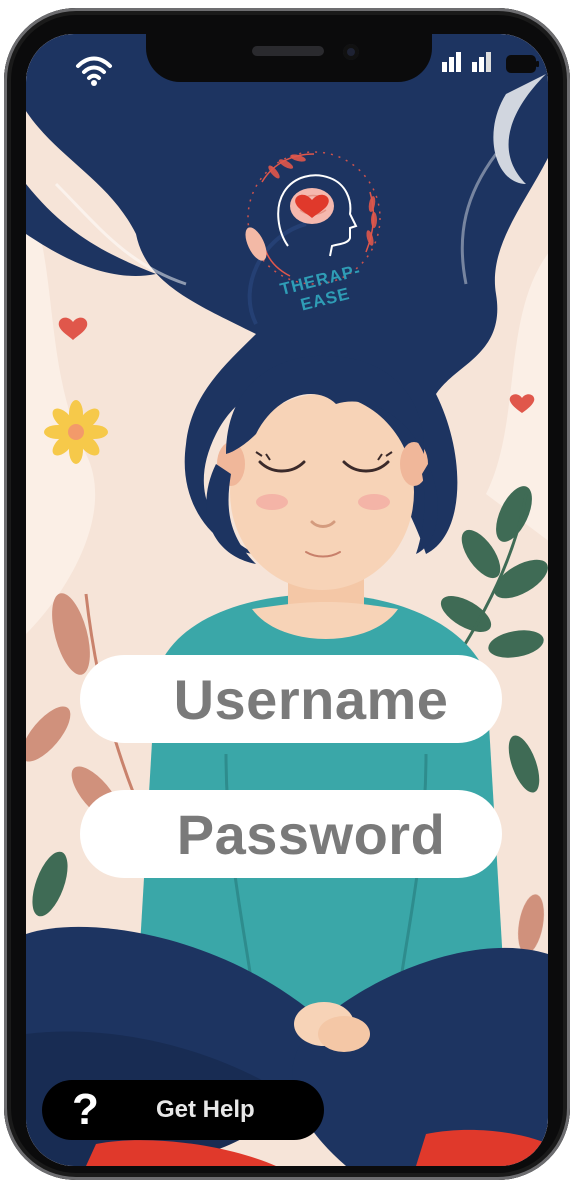 This screenshot has width=576, height=1183. I want to click on username-placeholder: Username, so click(311, 699).